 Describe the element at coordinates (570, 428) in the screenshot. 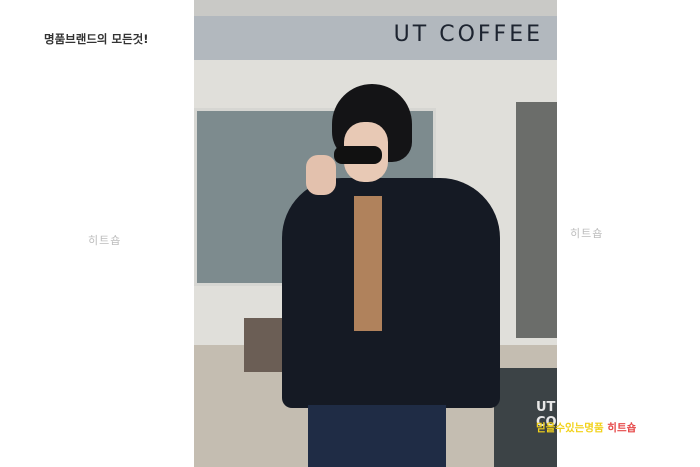

I see `footer-slogan: 믿을수있는명품` at that location.